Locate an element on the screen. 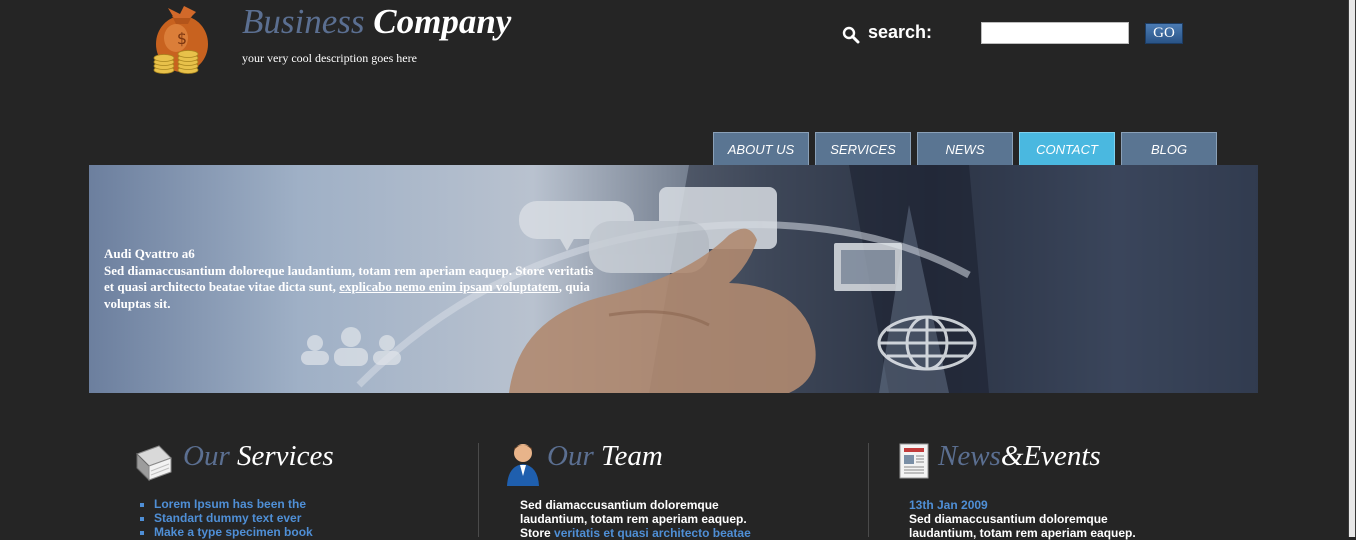 This screenshot has height=540, width=1356. nav-item-blog: BLOG is located at coordinates (1169, 148).